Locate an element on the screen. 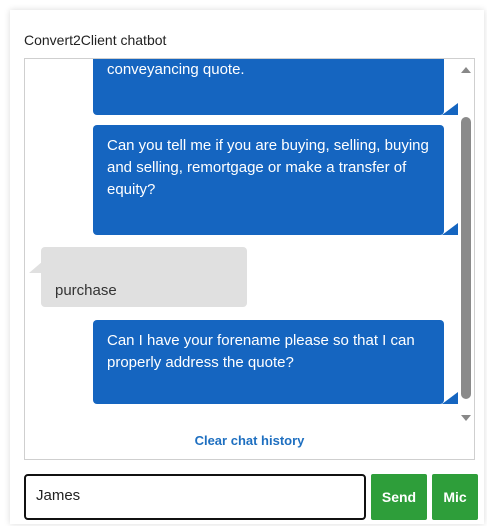  scroll-up-arrow-icon is located at coordinates (466, 70).